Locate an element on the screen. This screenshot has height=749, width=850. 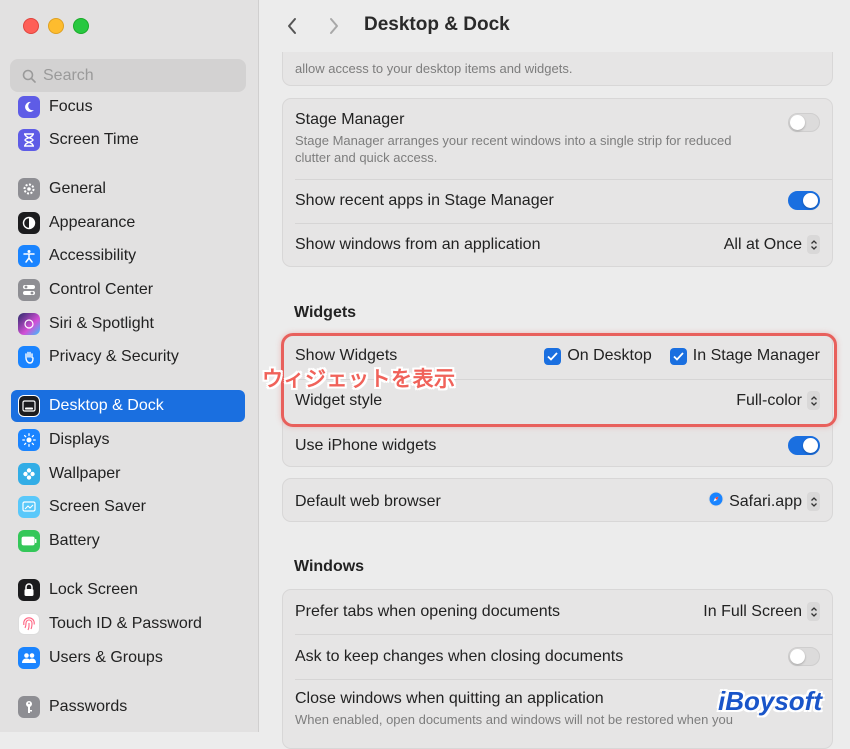
recent-apps-toggle is located at coordinates (804, 200).